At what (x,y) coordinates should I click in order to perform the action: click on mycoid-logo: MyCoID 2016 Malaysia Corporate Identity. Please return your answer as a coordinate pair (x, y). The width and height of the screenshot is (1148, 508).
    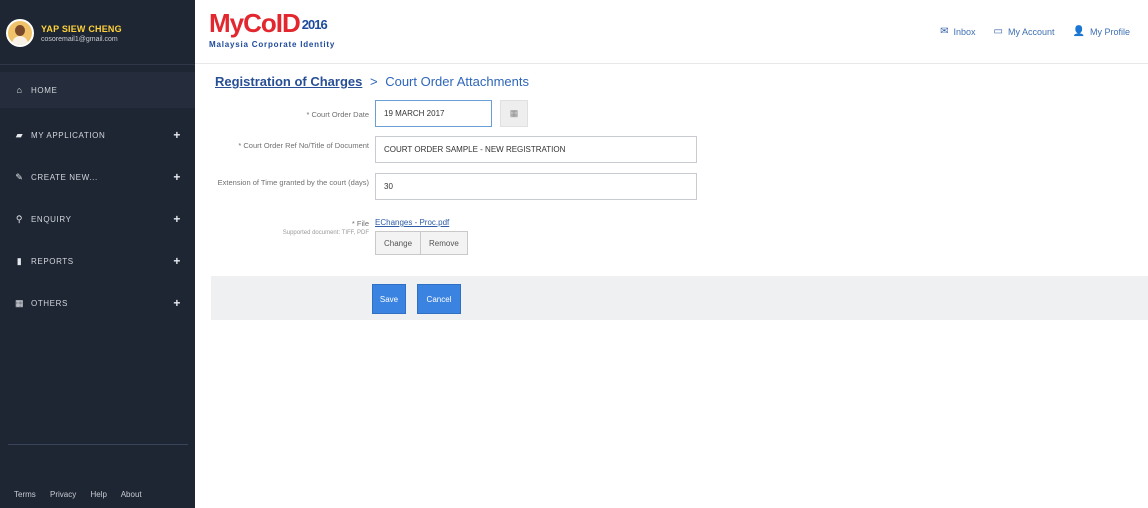
    Looking at the image, I should click on (272, 29).